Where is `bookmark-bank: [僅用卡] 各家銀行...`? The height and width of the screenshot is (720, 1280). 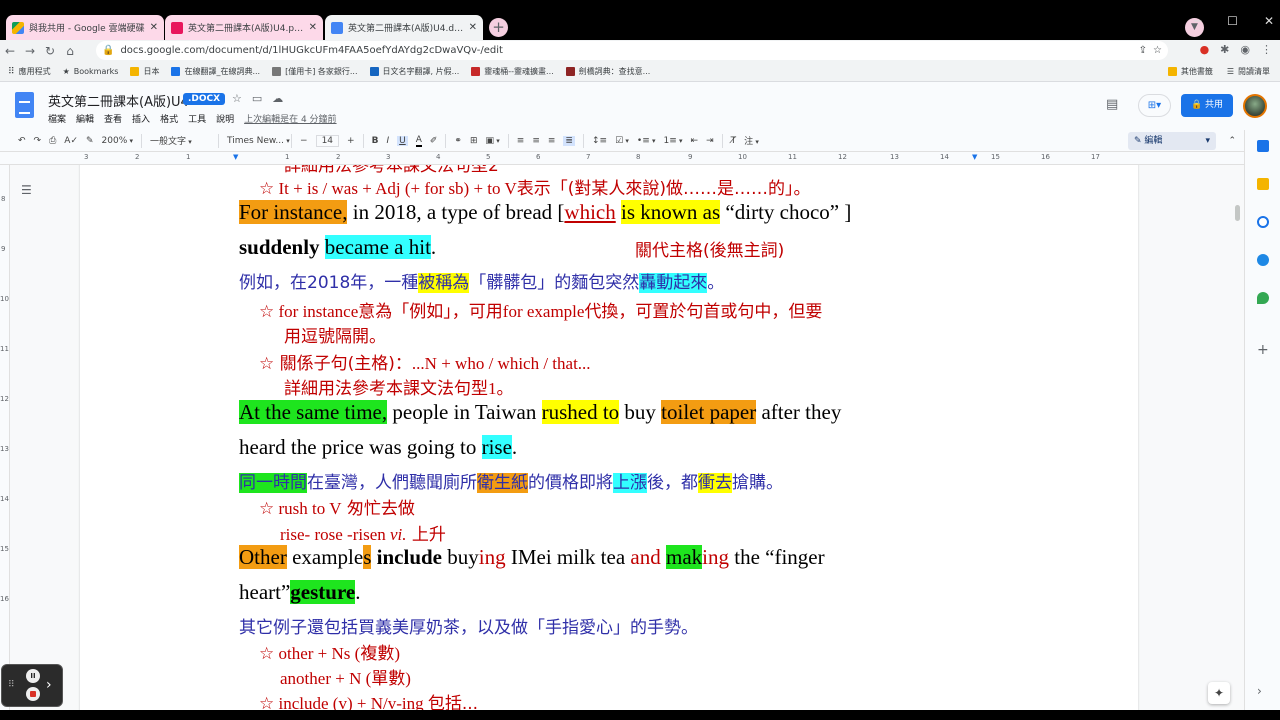 bookmark-bank: [僅用卡] 各家銀行... is located at coordinates (315, 71).